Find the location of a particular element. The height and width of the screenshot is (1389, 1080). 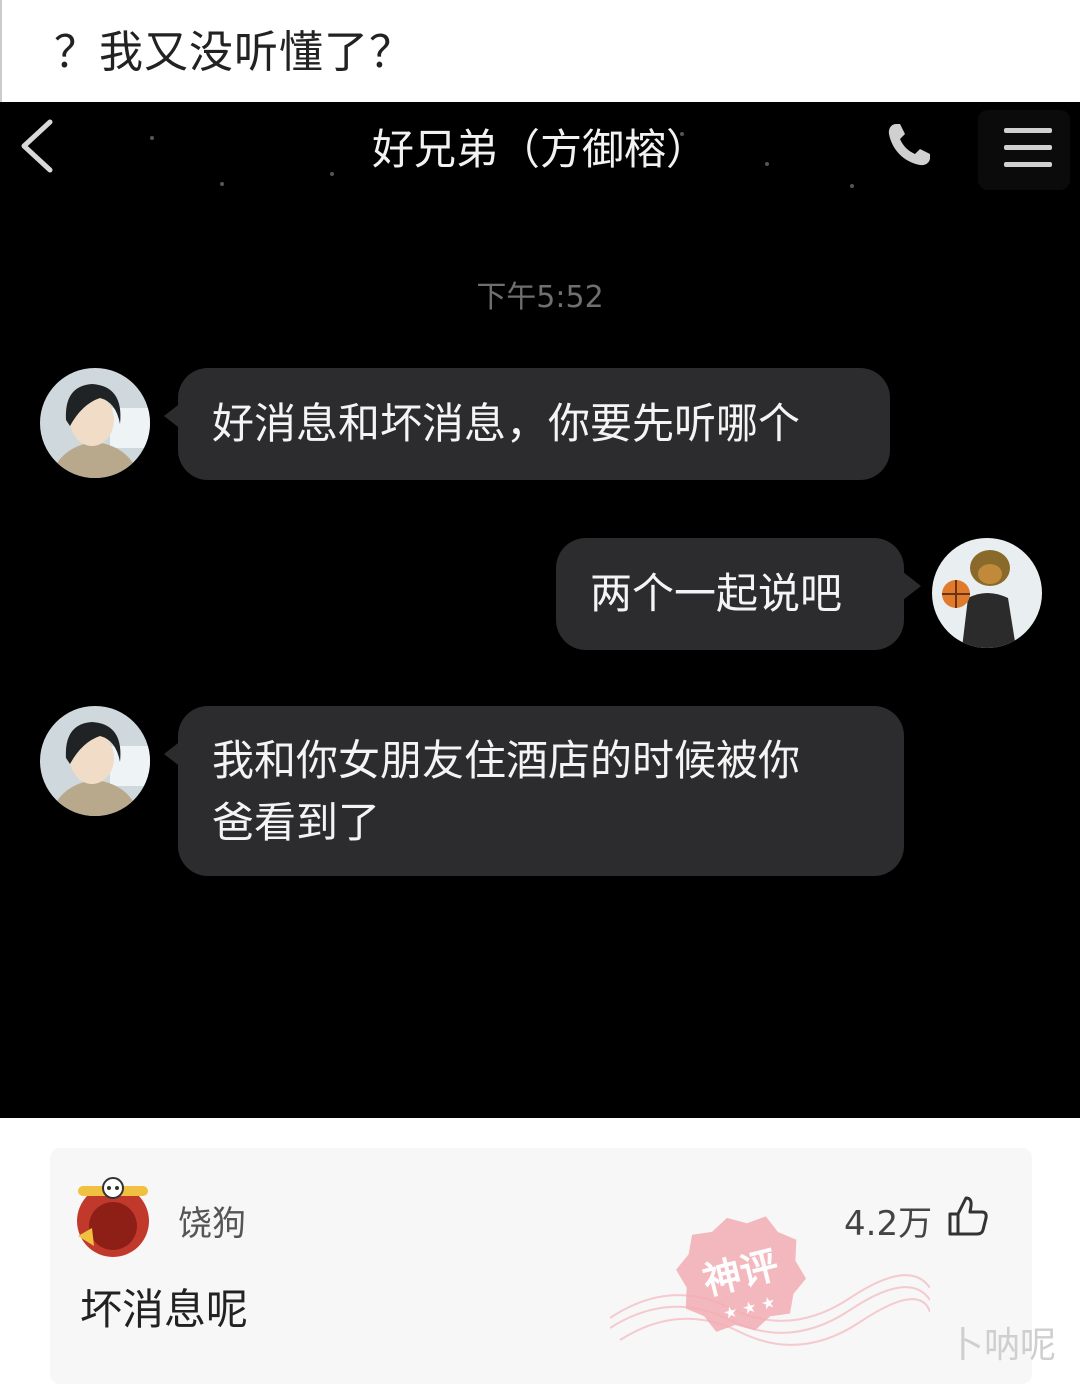

message-bubble: 两个一起说吧 is located at coordinates (730, 594).